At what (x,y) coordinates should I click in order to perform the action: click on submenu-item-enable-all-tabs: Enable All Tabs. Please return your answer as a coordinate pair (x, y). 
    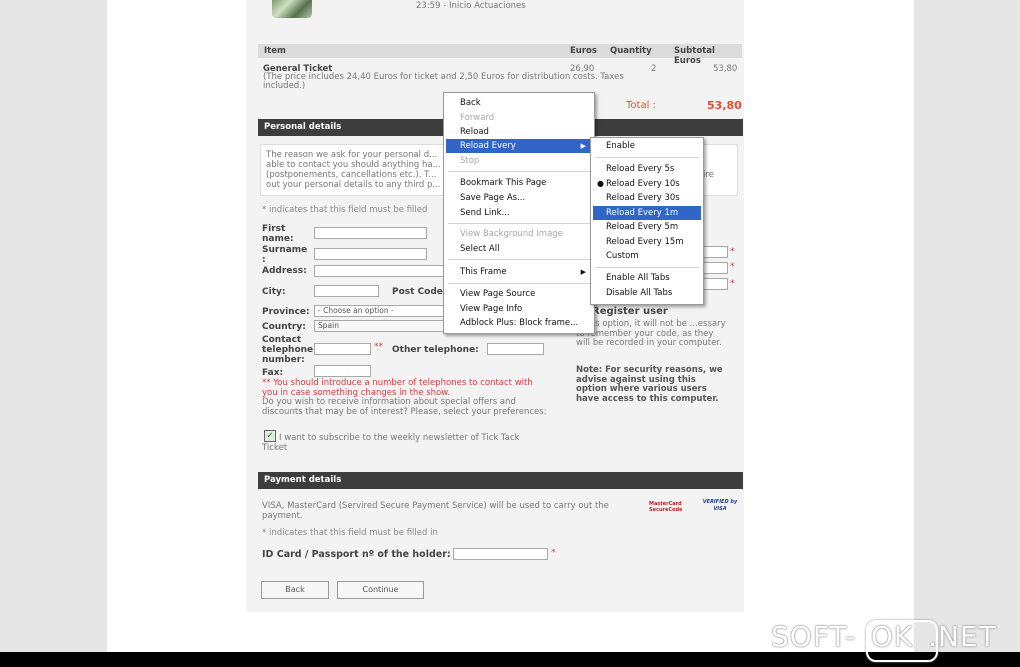
    Looking at the image, I should click on (647, 278).